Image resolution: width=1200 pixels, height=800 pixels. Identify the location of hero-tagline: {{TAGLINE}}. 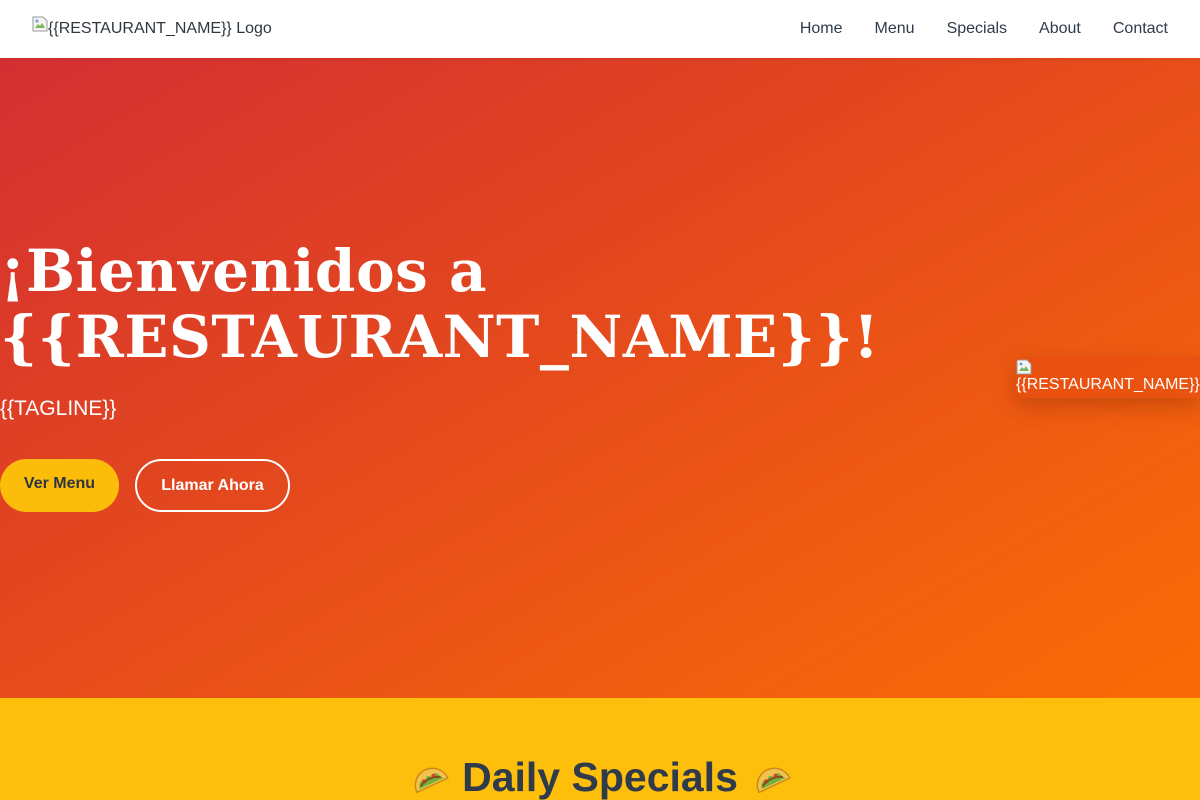
(58, 408).